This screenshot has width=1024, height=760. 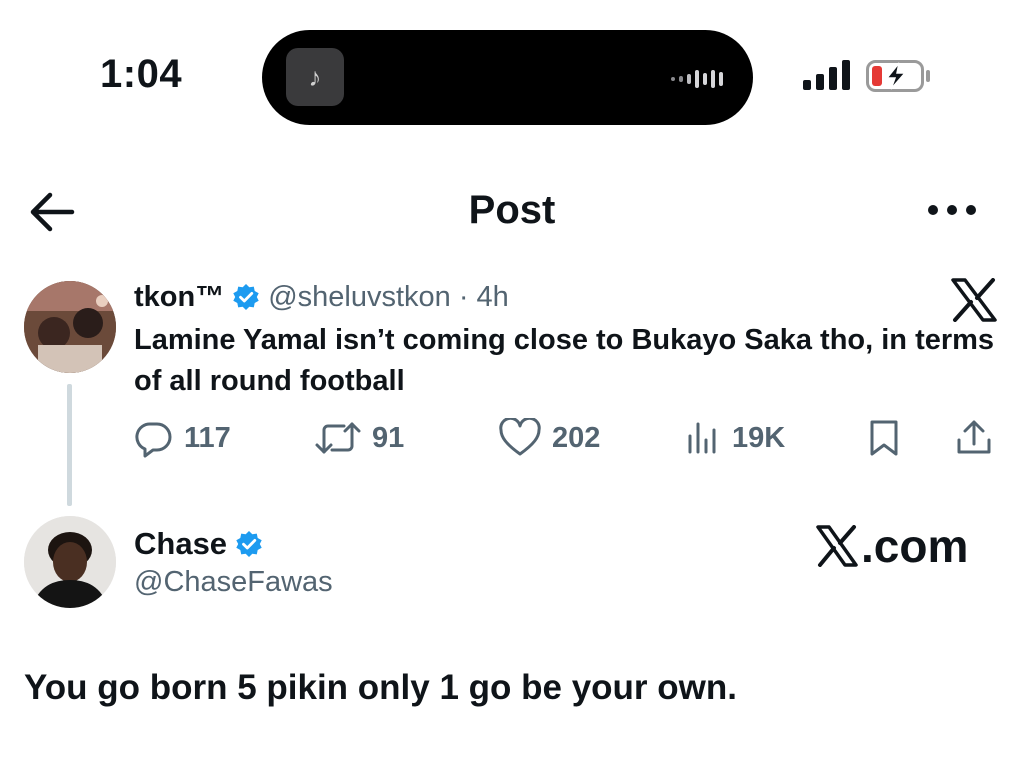 What do you see at coordinates (915, 546) in the screenshot?
I see `watermark-domain: .com` at bounding box center [915, 546].